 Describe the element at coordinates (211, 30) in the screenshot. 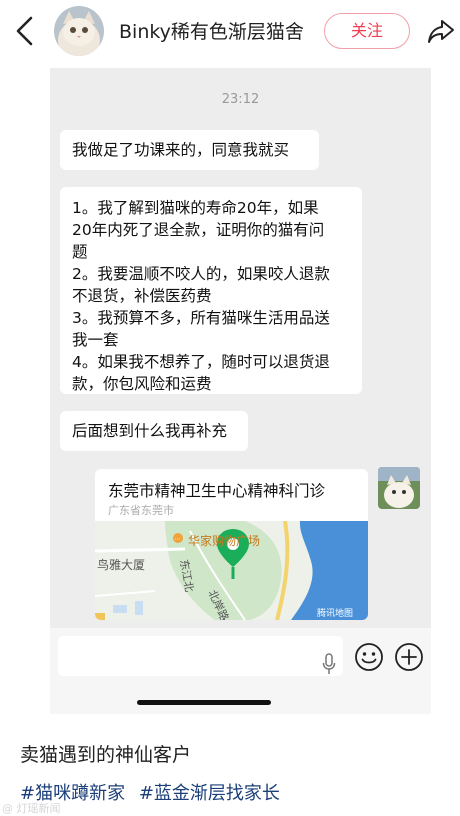

I see `account-name: Binky稀有色渐层猫舍` at that location.